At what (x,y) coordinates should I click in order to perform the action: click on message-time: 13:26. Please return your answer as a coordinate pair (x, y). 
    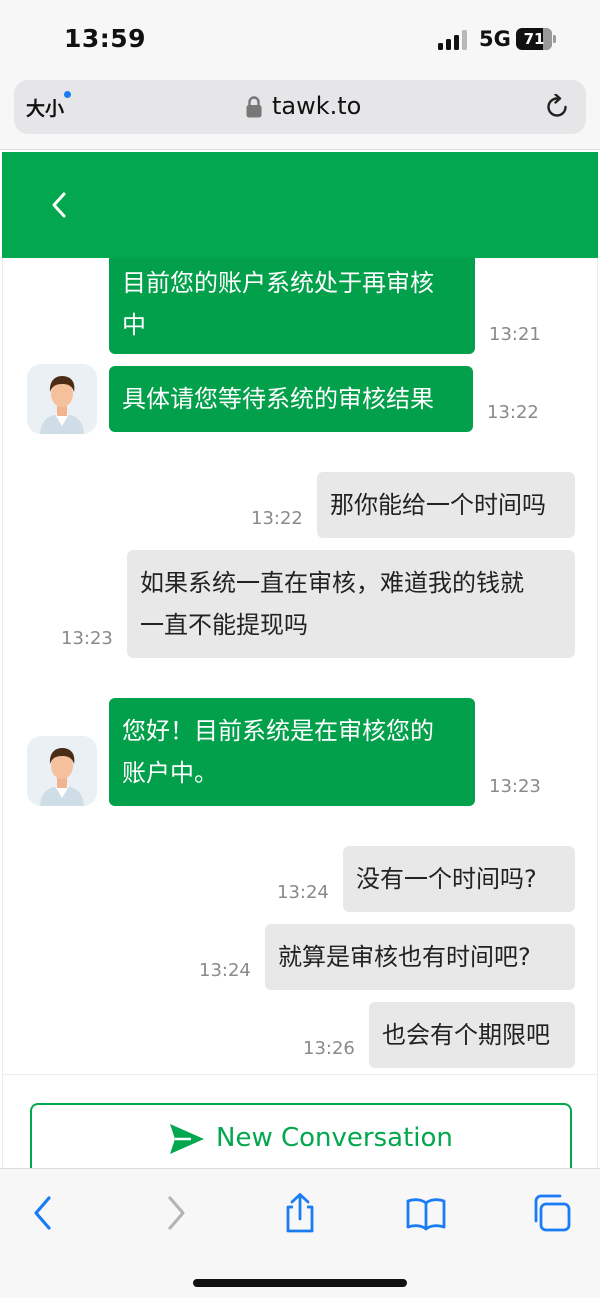
    Looking at the image, I should click on (329, 1048).